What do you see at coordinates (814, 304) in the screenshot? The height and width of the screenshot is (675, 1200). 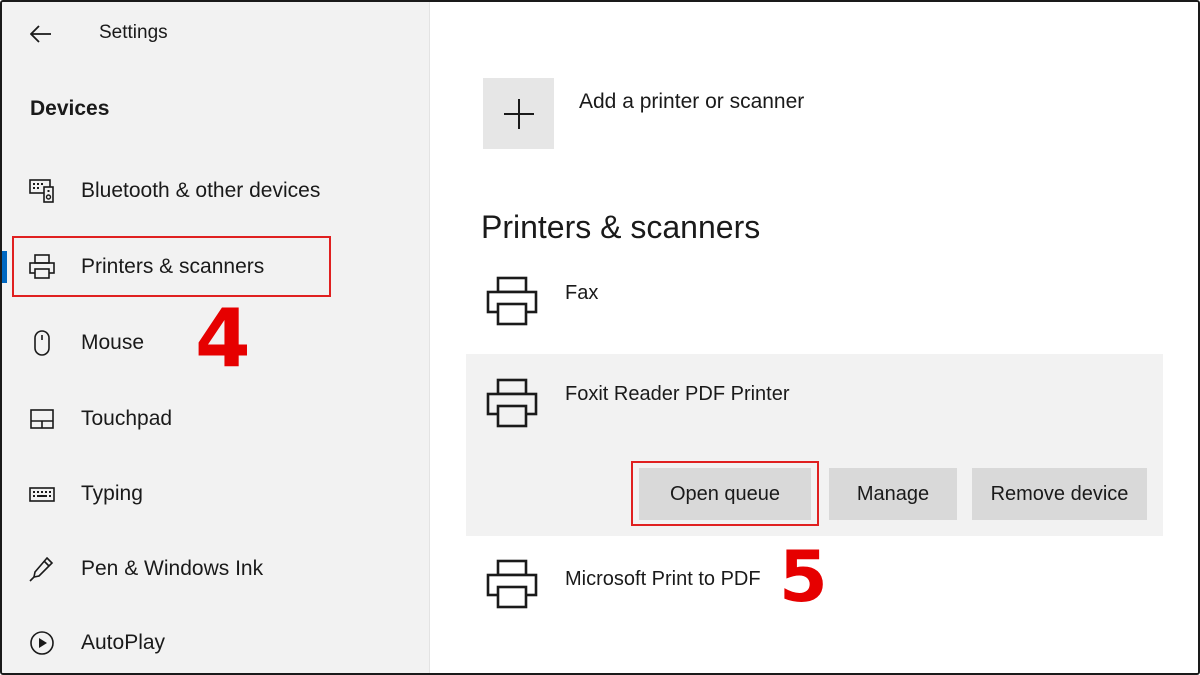 I see `printer-item-fax: Fax` at bounding box center [814, 304].